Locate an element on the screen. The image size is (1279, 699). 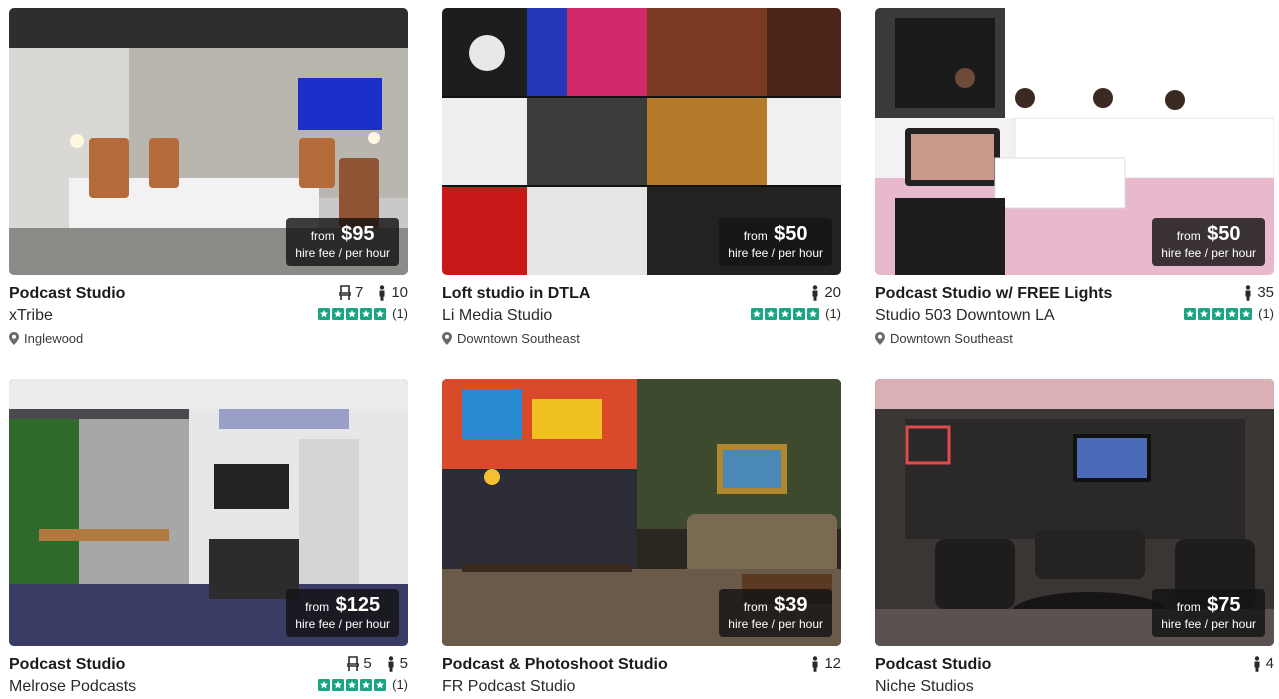
price-badge: from $75 hire fee / per hour is located at coordinates (1208, 613).